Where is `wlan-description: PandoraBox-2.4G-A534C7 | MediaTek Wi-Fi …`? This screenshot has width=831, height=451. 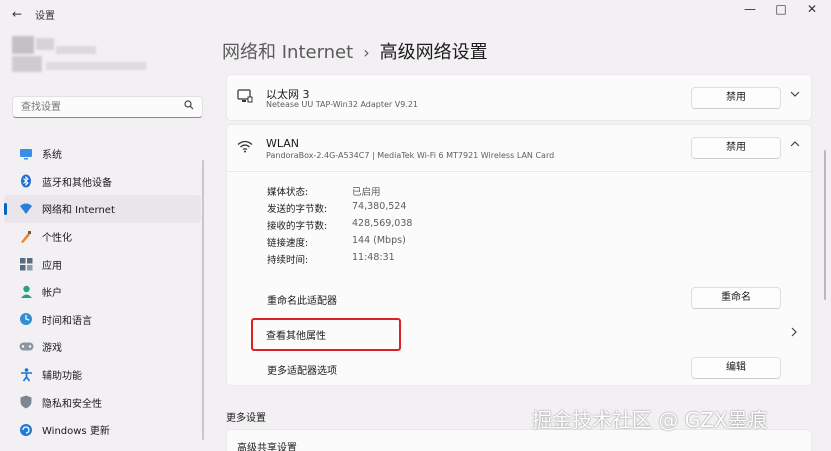
wlan-description: PandoraBox-2.4G-A534C7 | MediaTek Wi-Fi … is located at coordinates (410, 155).